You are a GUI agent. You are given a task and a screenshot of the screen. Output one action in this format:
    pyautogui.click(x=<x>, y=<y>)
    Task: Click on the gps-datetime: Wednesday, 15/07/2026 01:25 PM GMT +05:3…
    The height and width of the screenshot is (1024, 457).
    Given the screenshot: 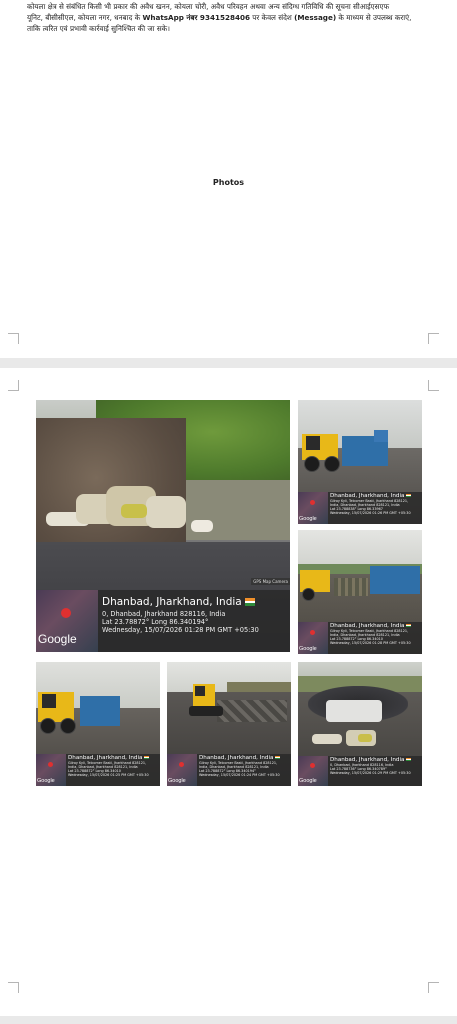 What is the action you would take?
    pyautogui.click(x=108, y=775)
    